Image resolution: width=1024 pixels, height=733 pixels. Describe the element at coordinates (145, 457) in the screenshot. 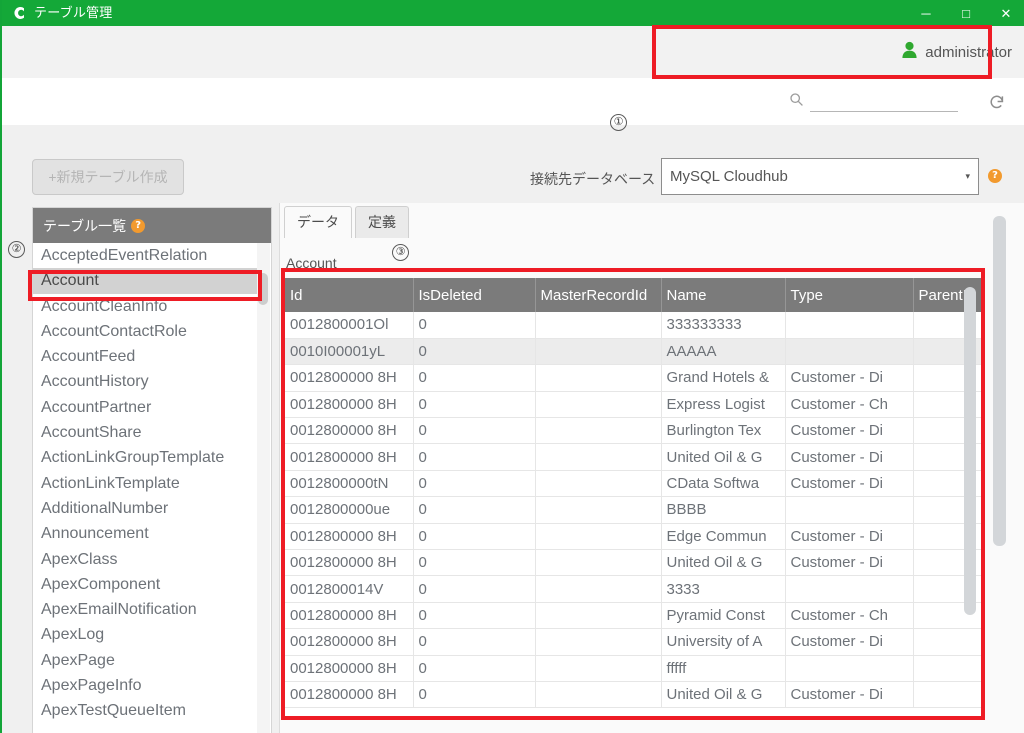

I see `list-item: ActionLinkGroupTemplate` at that location.